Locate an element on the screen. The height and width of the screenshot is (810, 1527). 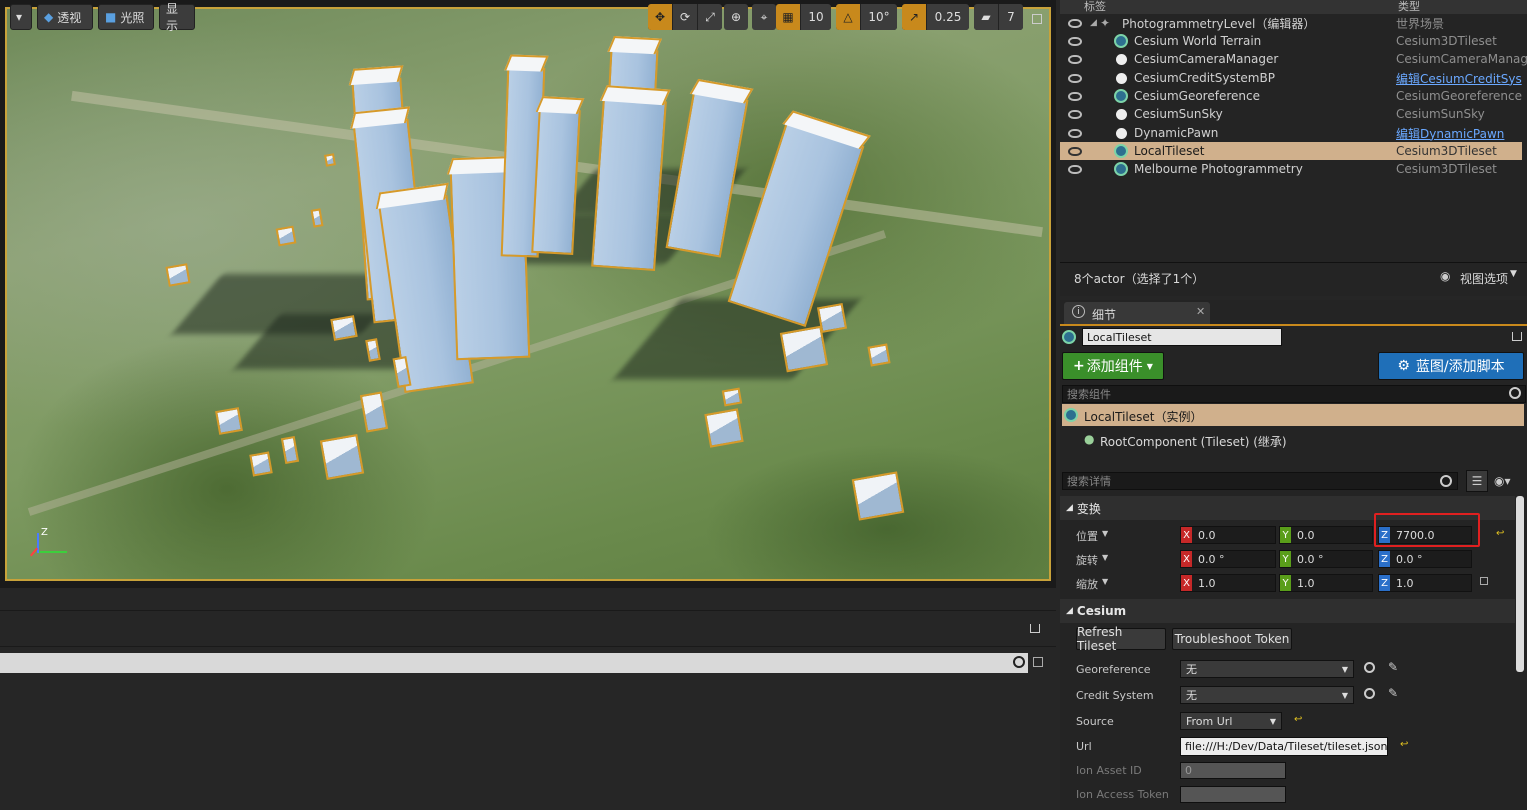
visibility-filter-icon: ◉▾ is located at coordinates (1502, 481).